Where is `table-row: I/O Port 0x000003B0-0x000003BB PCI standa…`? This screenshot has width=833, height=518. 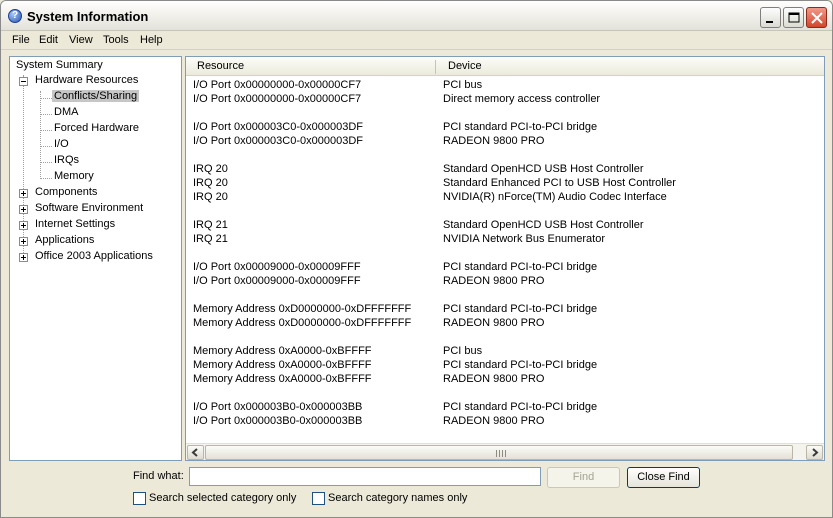 table-row: I/O Port 0x000003B0-0x000003BB PCI standa… is located at coordinates (505, 407).